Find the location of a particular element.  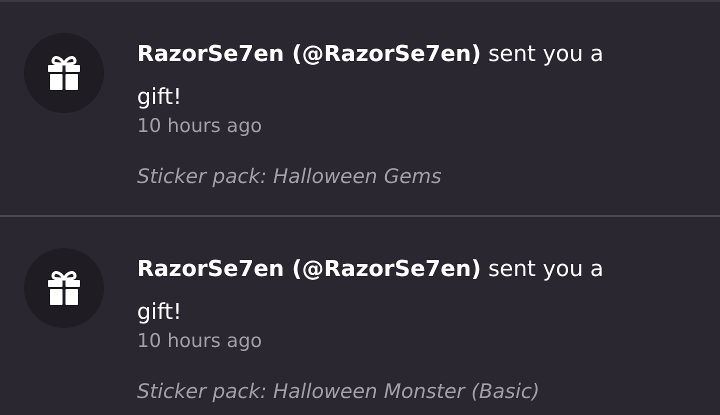

gift-detail: Sticker pack: Halloween Monster (Basic) is located at coordinates (339, 391).